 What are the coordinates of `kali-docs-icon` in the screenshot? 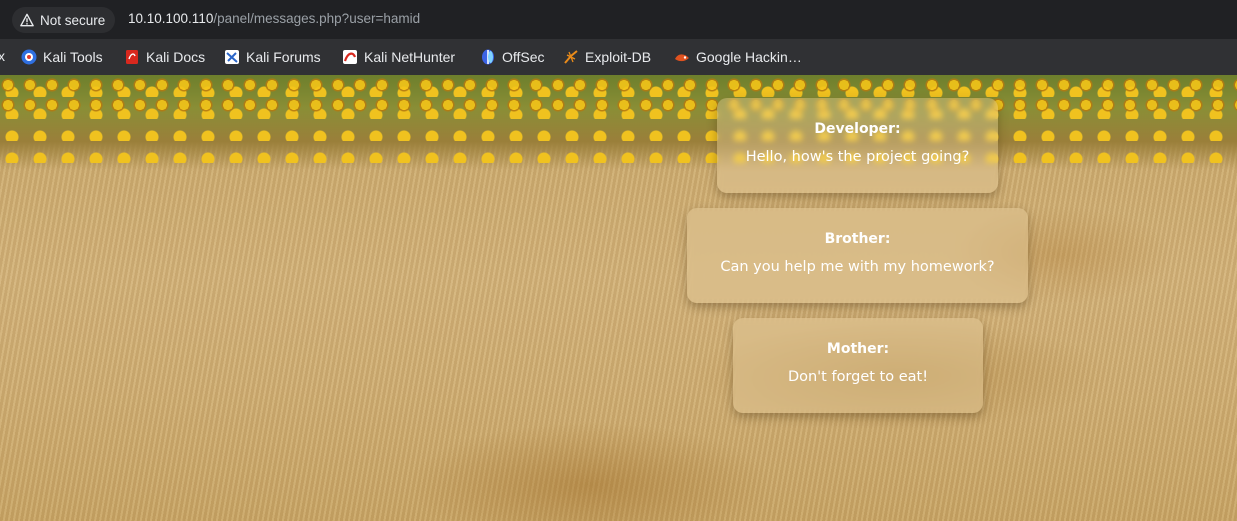 It's located at (132, 57).